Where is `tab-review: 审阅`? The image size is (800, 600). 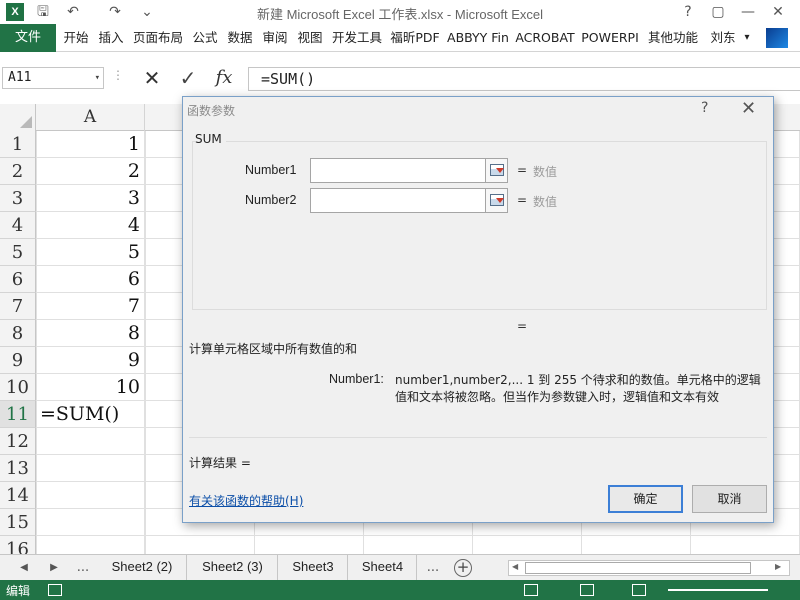
tab-review: 审阅 is located at coordinates (275, 38).